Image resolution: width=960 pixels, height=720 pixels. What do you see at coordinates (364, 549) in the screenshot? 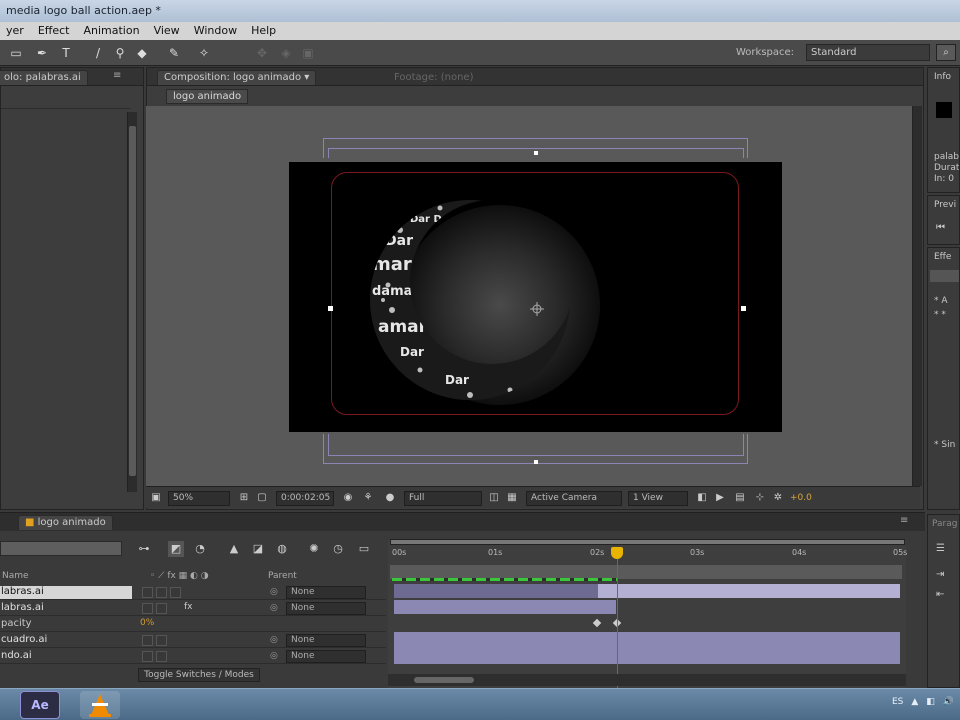
I see `graph-editor-icon: ▭` at bounding box center [364, 549].